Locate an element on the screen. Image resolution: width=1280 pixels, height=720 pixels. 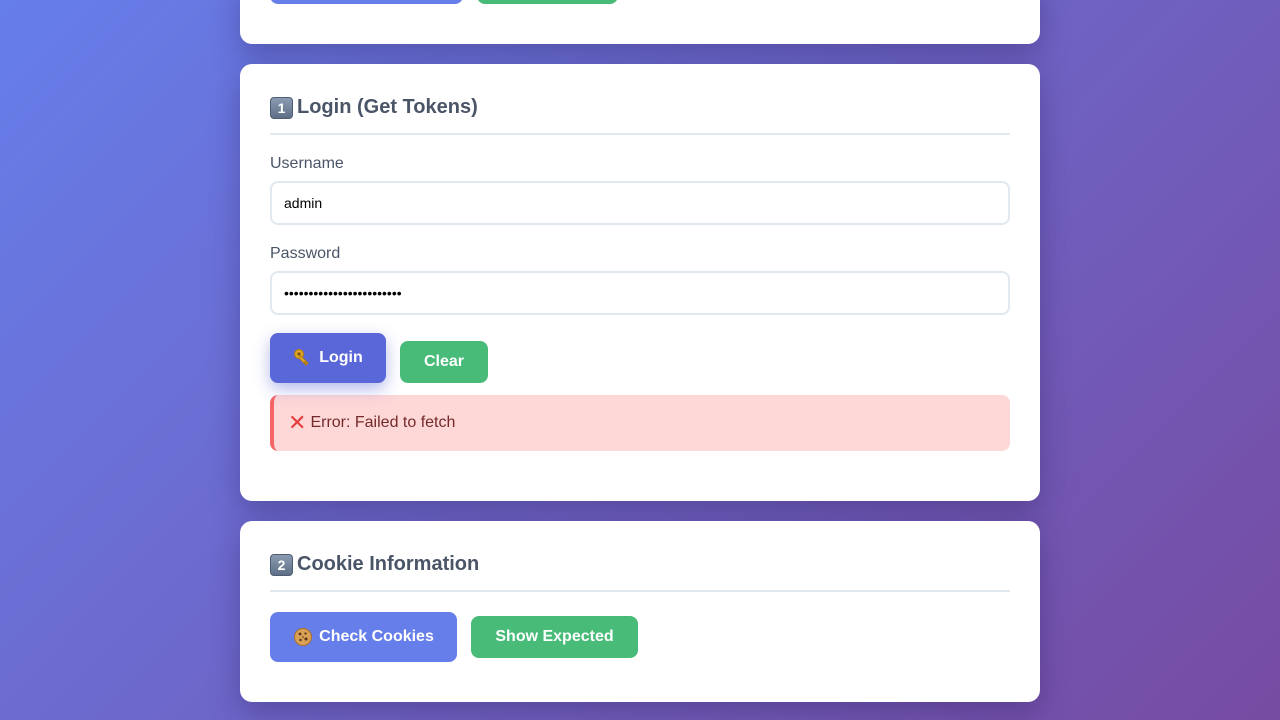
number-two-icon: 2 is located at coordinates (281, 564).